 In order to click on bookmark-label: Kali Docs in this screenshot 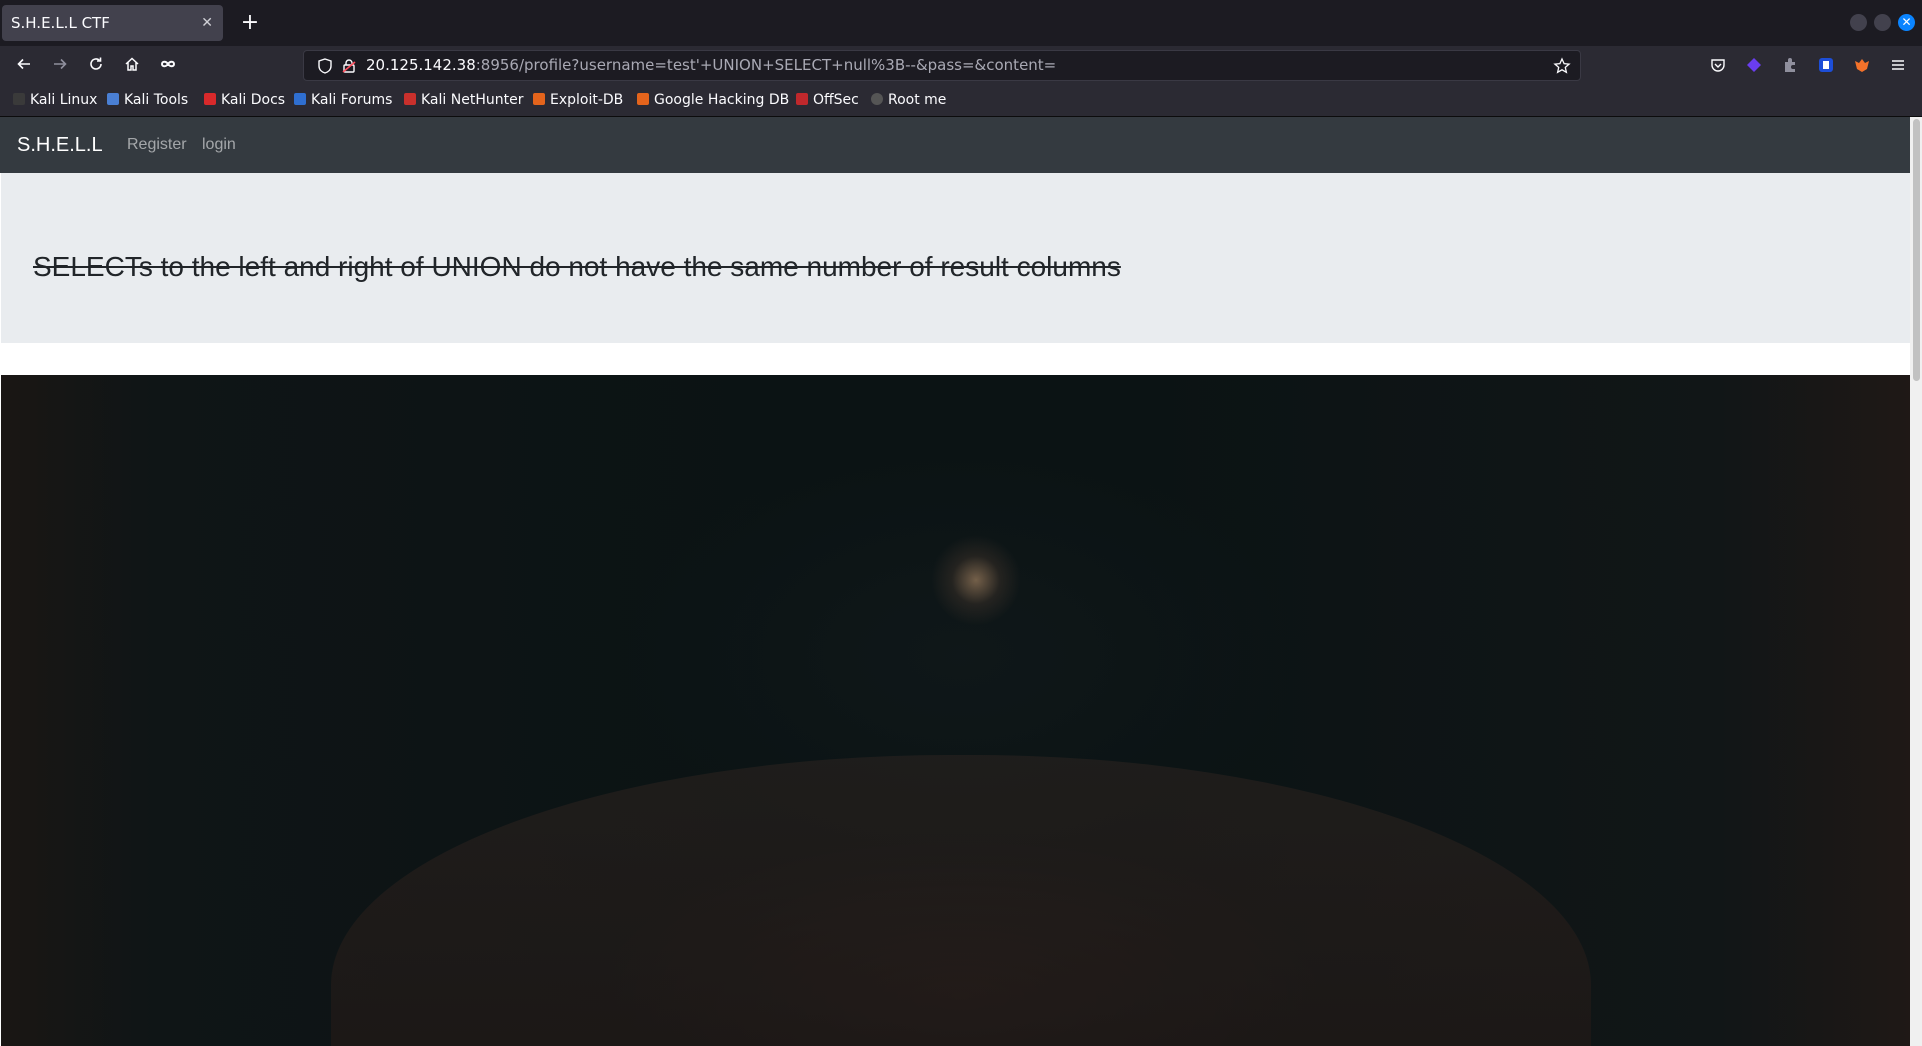, I will do `click(253, 100)`.